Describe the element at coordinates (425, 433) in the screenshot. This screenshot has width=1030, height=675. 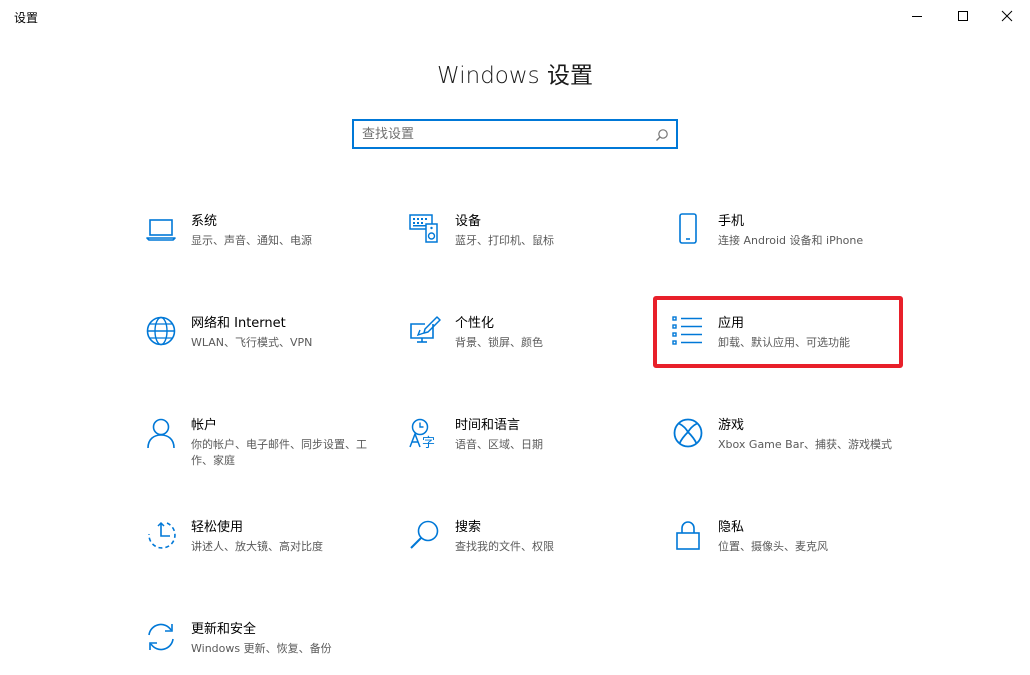
I see `time-language-icon: 字` at that location.